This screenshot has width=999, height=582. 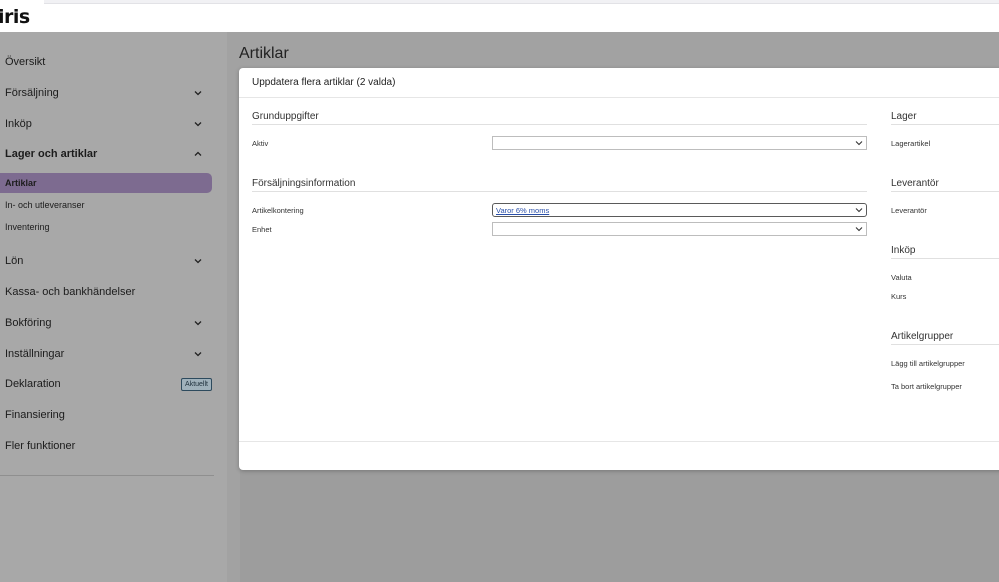 What do you see at coordinates (107, 475) in the screenshot?
I see `sidebar-divider` at bounding box center [107, 475].